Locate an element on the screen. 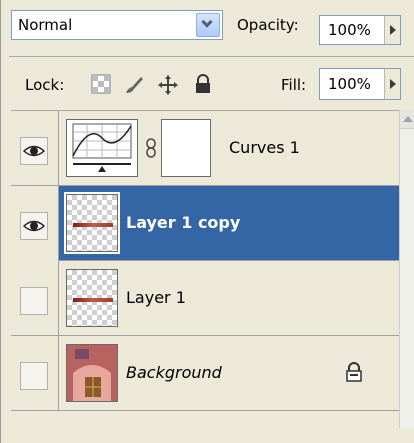  scroll-up-icon is located at coordinates (407, 119).